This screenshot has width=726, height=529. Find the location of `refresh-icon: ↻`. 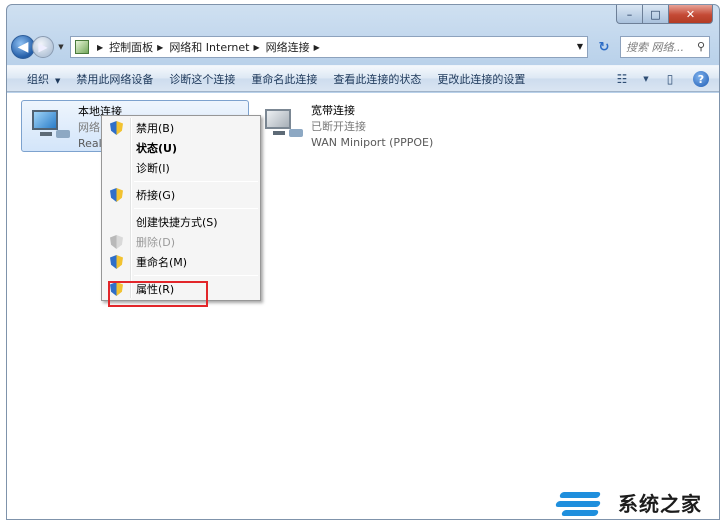

refresh-icon: ↻ is located at coordinates (604, 47).